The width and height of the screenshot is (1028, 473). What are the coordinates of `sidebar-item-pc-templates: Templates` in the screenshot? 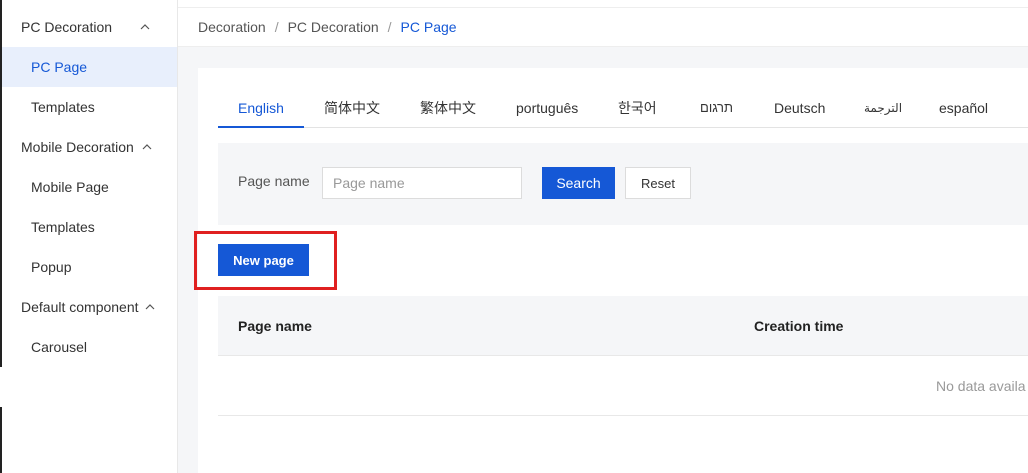 It's located at (88, 107).